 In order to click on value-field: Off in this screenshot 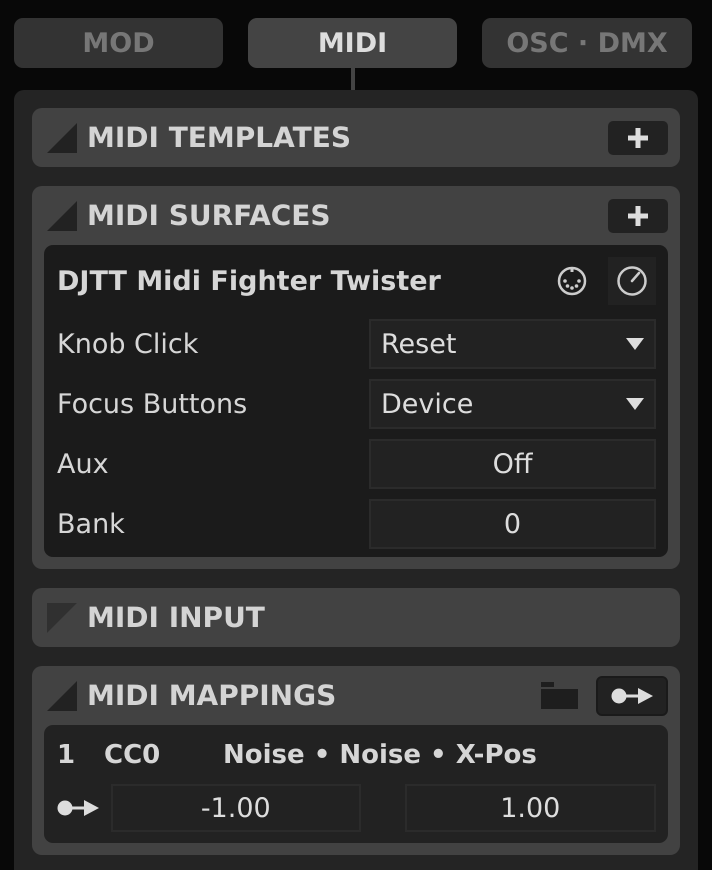, I will do `click(512, 464)`.